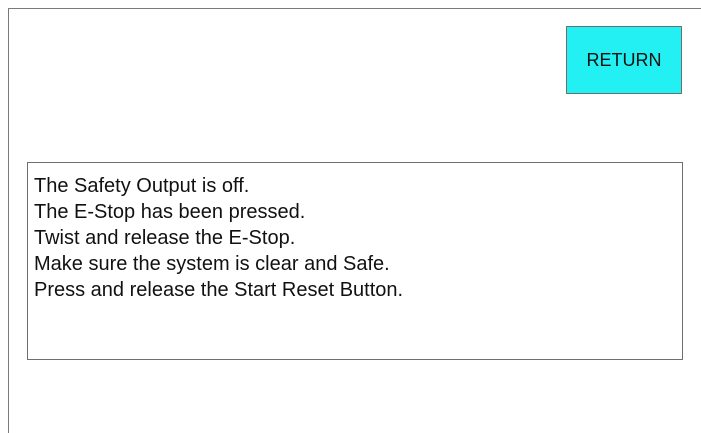 The width and height of the screenshot is (701, 433). What do you see at coordinates (624, 60) in the screenshot?
I see `return-button: RETURN` at bounding box center [624, 60].